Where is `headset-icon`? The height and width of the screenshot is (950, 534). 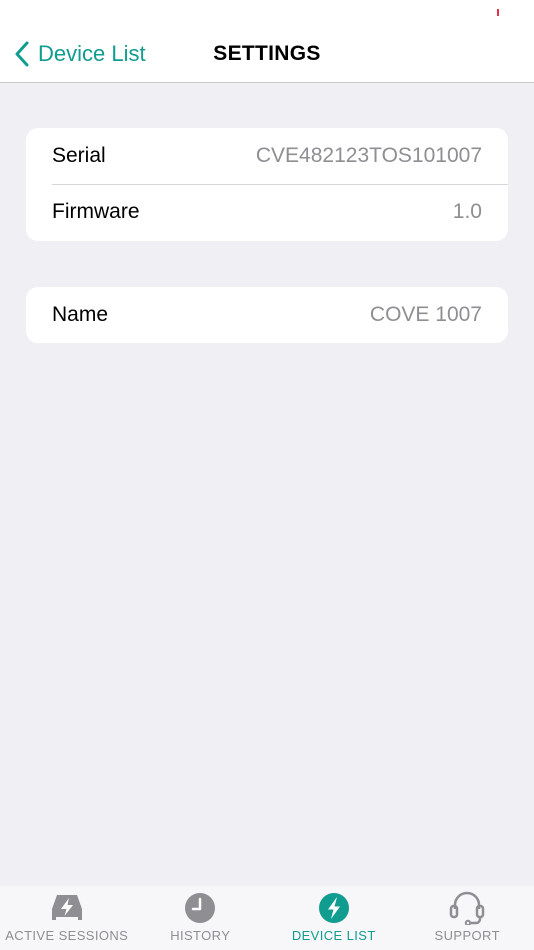 headset-icon is located at coordinates (467, 908).